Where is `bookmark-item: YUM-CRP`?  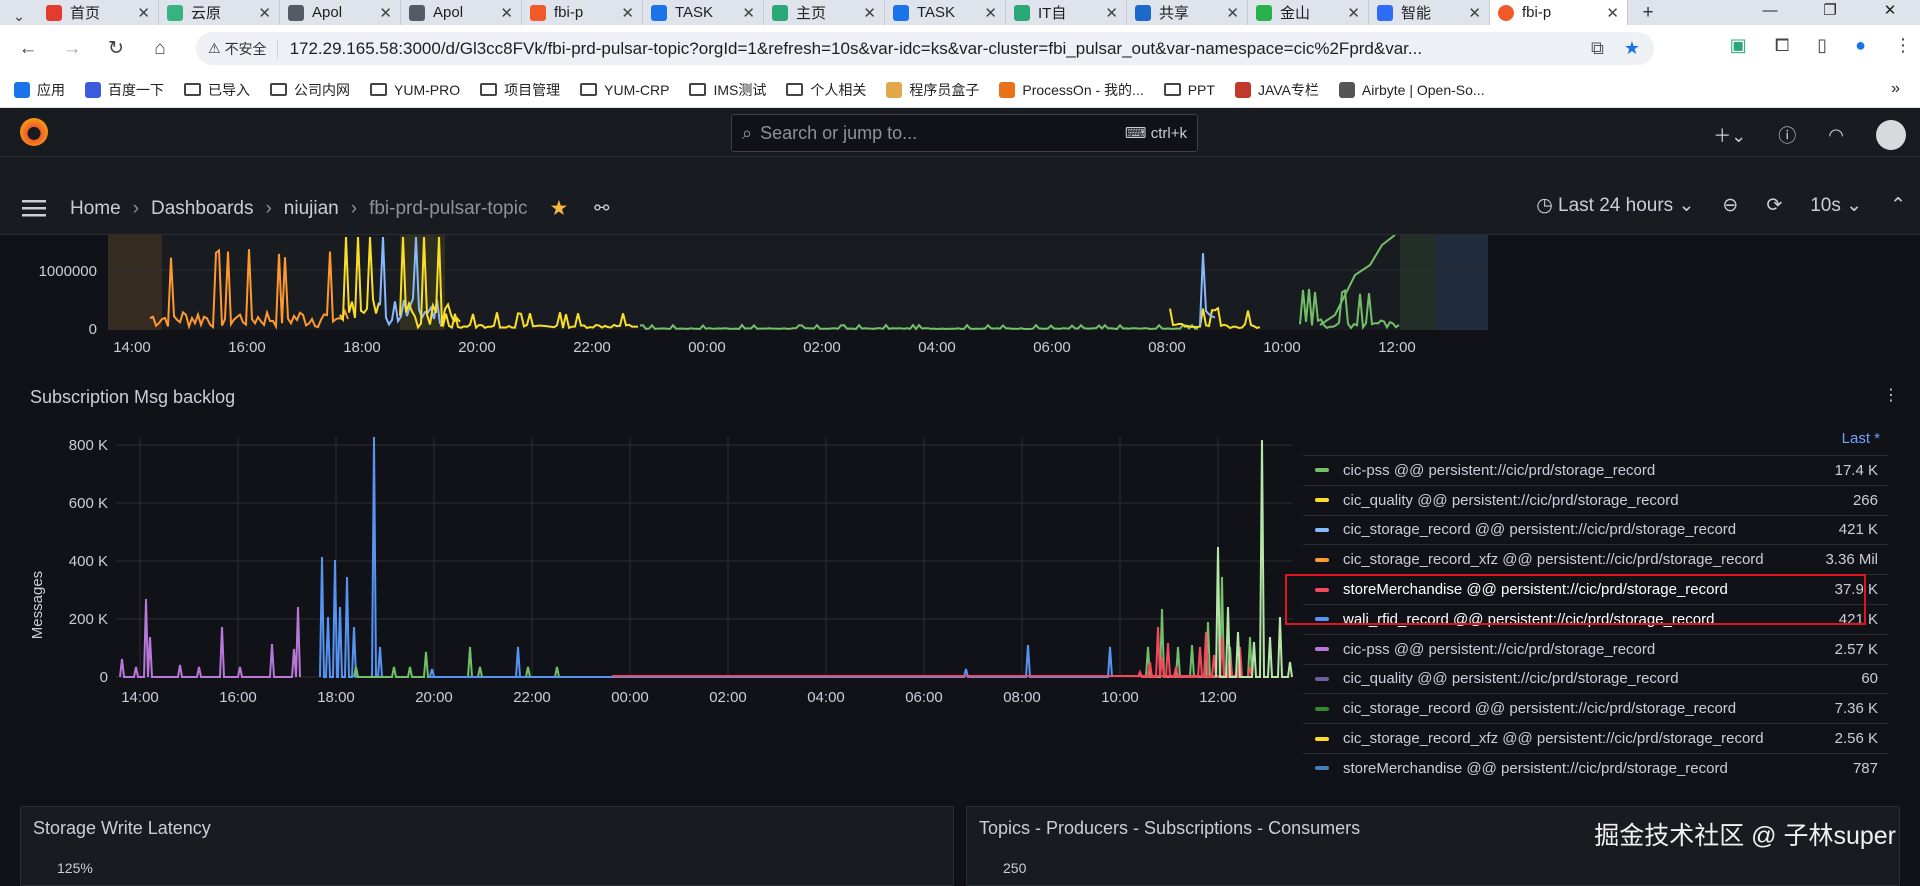 bookmark-item: YUM-CRP is located at coordinates (624, 90).